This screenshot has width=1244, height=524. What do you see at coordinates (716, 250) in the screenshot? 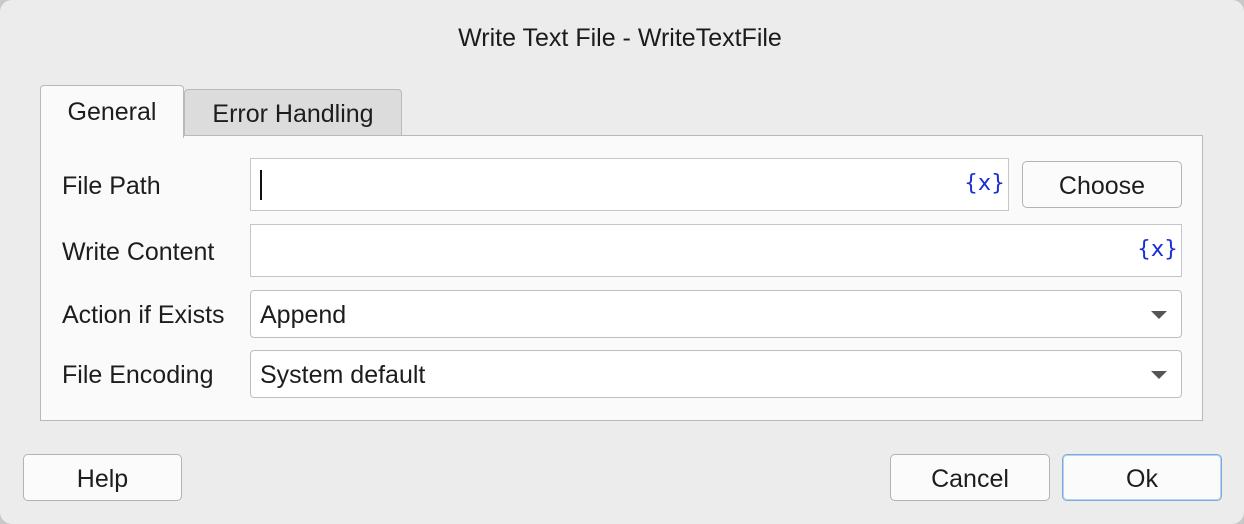
I see `write-content-input: {x}` at bounding box center [716, 250].